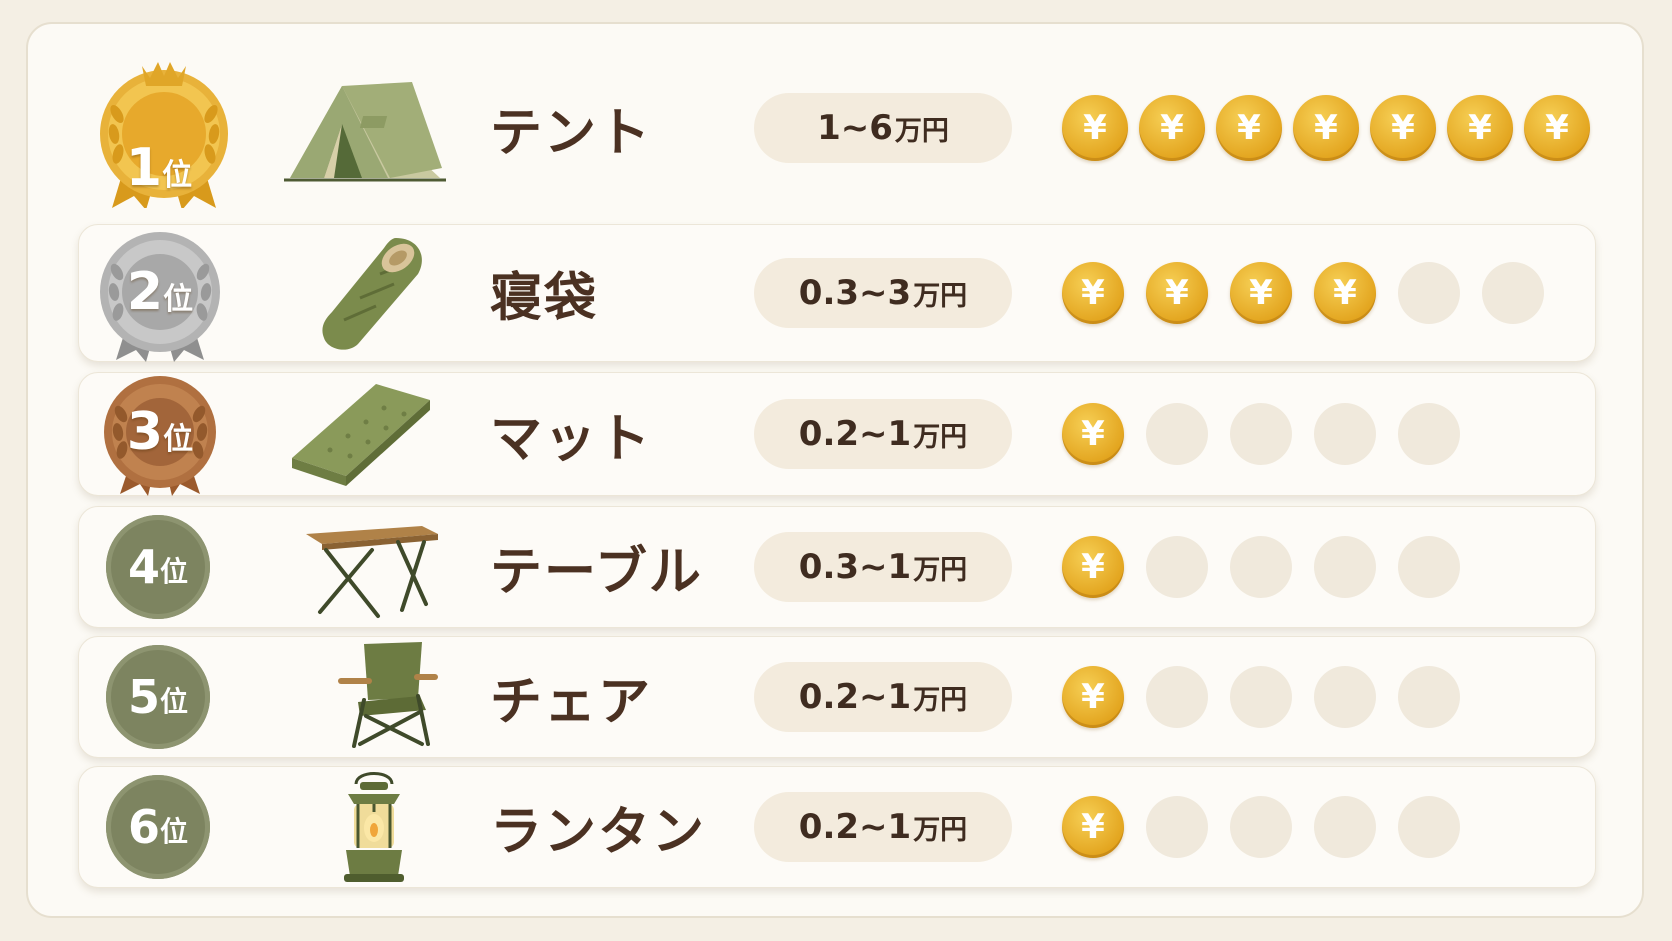 This screenshot has height=941, width=1672. Describe the element at coordinates (159, 168) in the screenshot. I see `rank-label: 1位` at that location.